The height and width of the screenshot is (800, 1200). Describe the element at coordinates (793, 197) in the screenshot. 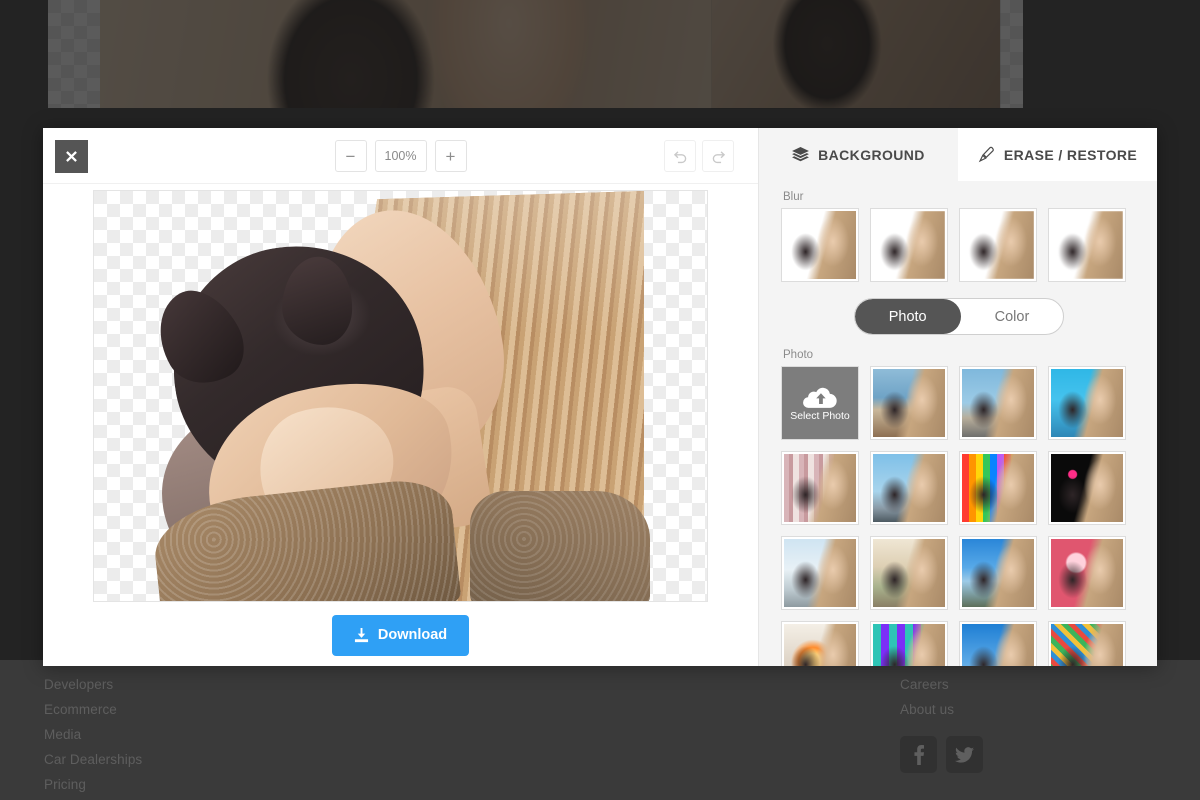

I see `blur-section-label: Blur` at that location.